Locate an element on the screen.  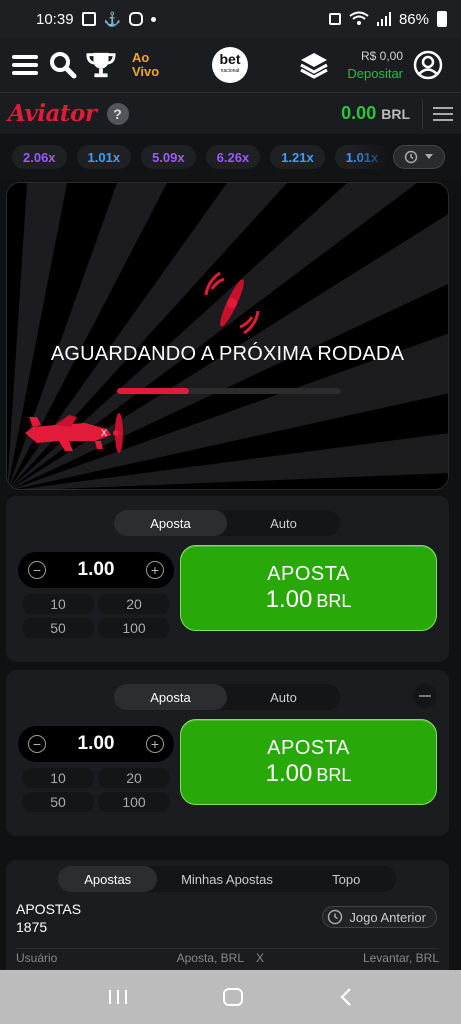
deposit-link: Depositar is located at coordinates (375, 74).